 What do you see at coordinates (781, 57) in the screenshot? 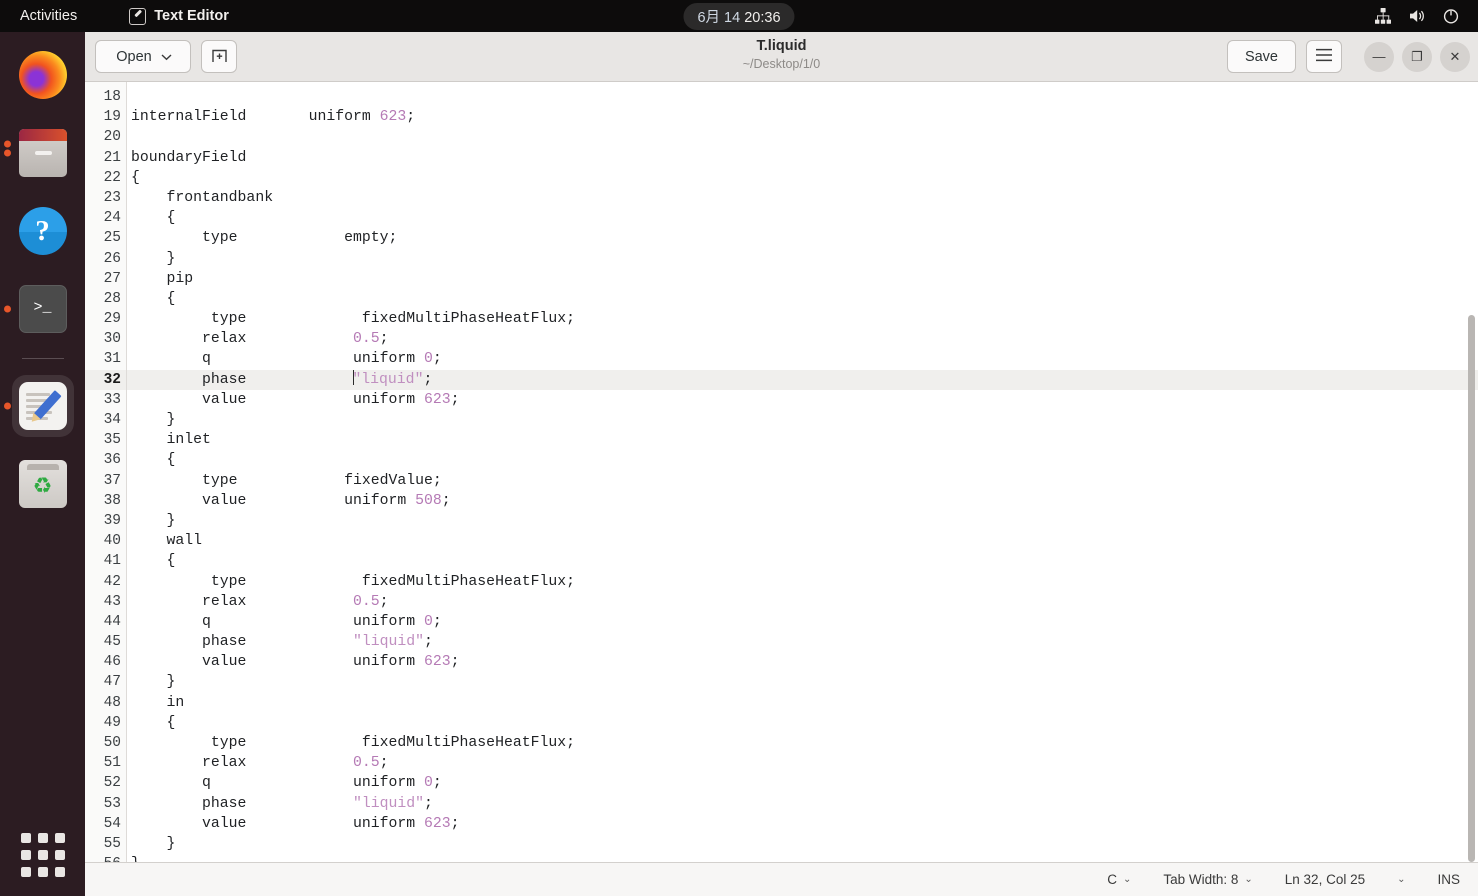
I see `window-header-bar: Open T.liquid ~/Desktop/1/0 Save — ❐ ✕` at bounding box center [781, 57].